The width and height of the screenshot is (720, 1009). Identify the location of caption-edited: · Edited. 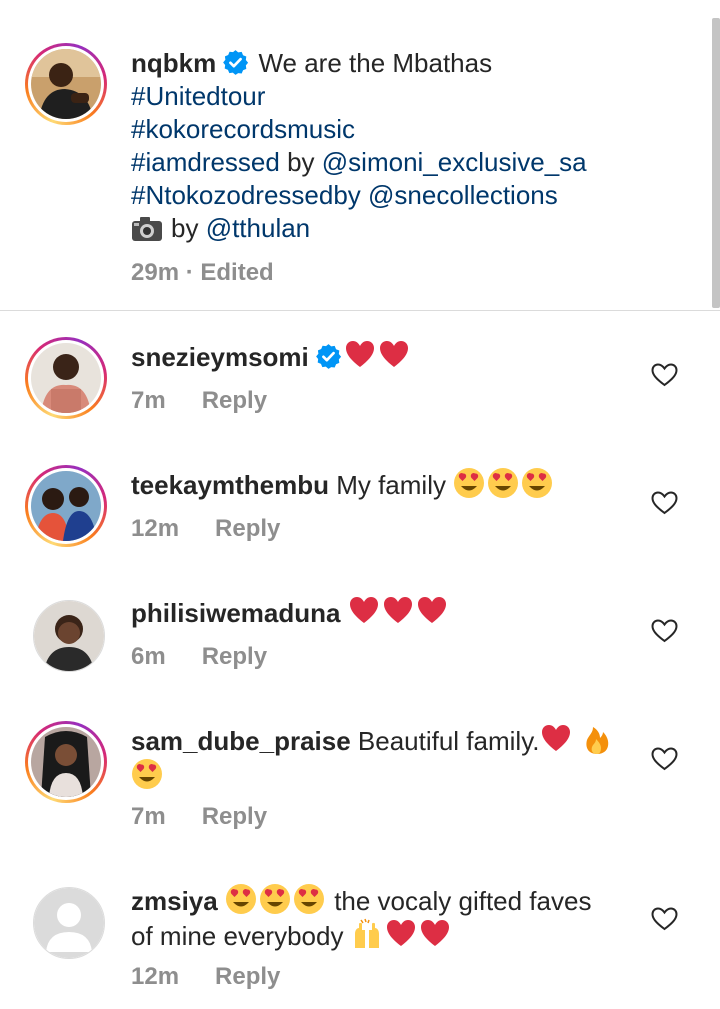
(226, 272).